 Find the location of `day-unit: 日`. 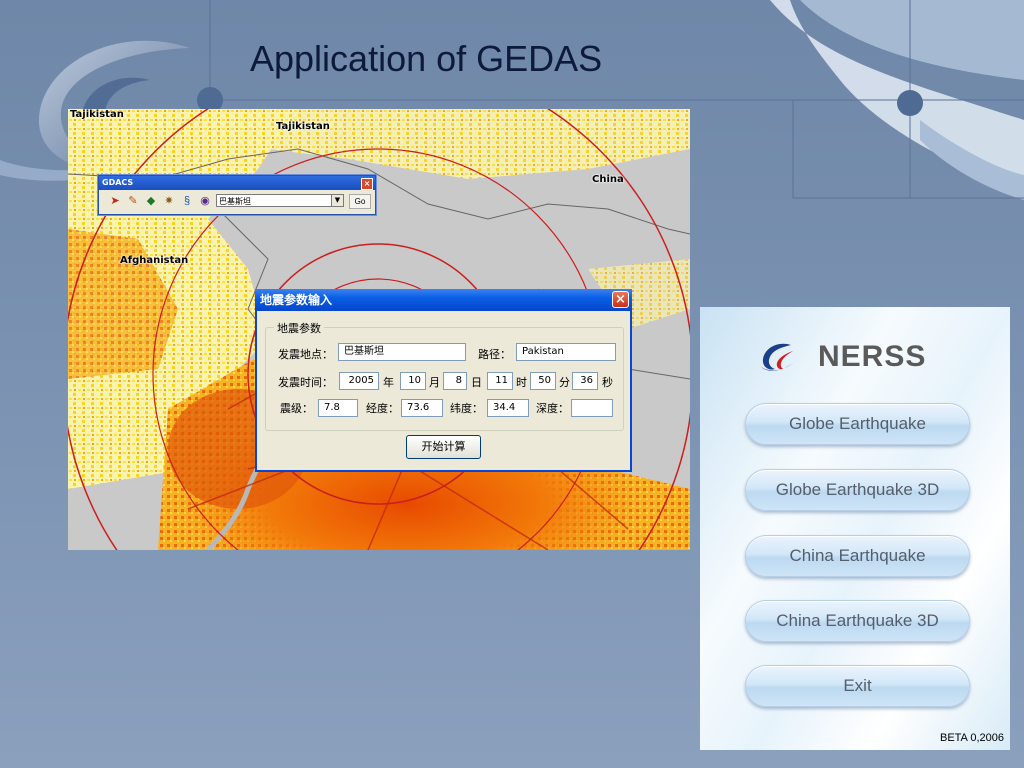

day-unit: 日 is located at coordinates (476, 382).